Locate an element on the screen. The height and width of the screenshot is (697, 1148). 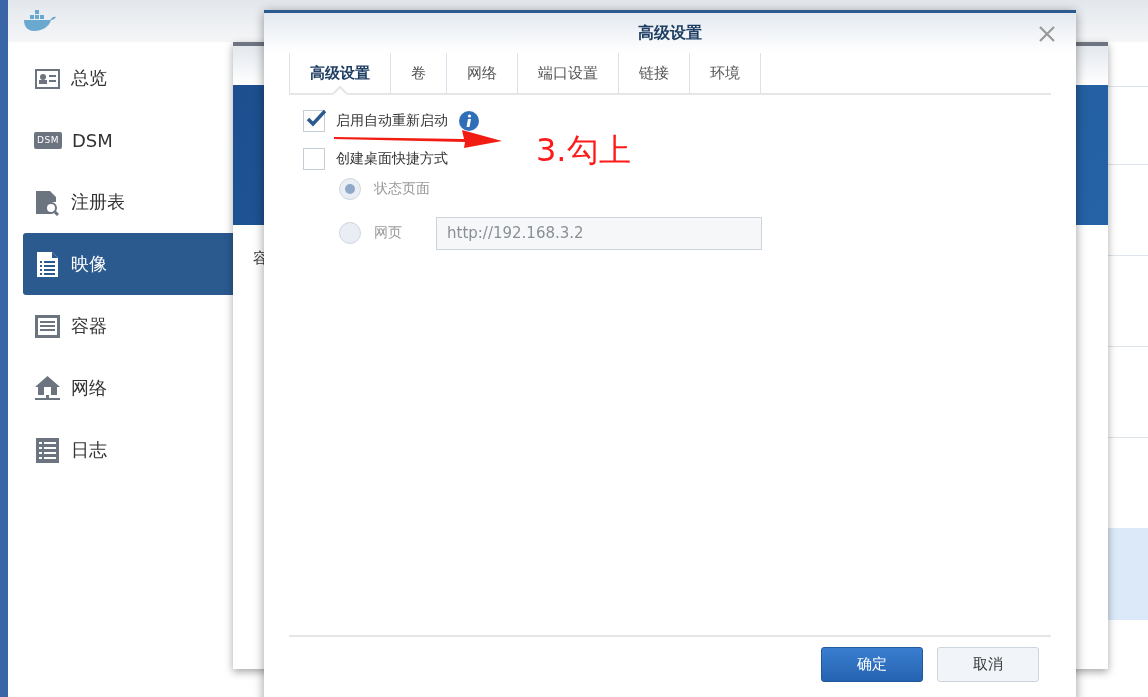
close-button is located at coordinates (1047, 34).